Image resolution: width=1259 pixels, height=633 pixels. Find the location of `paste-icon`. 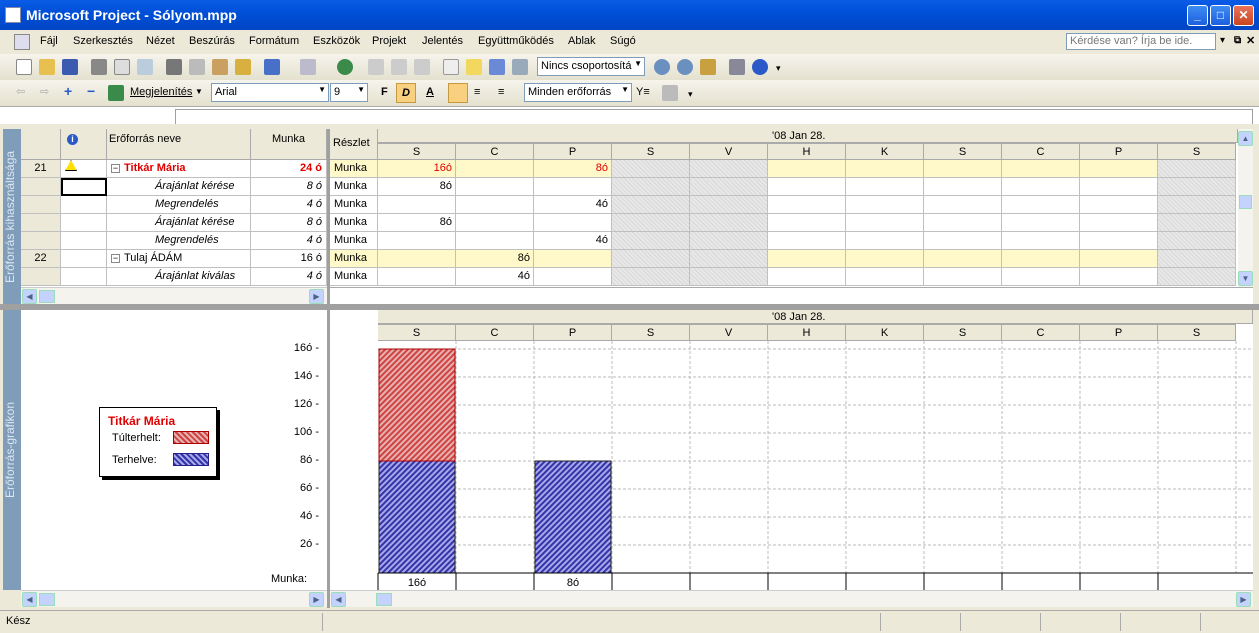

paste-icon is located at coordinates (220, 67).